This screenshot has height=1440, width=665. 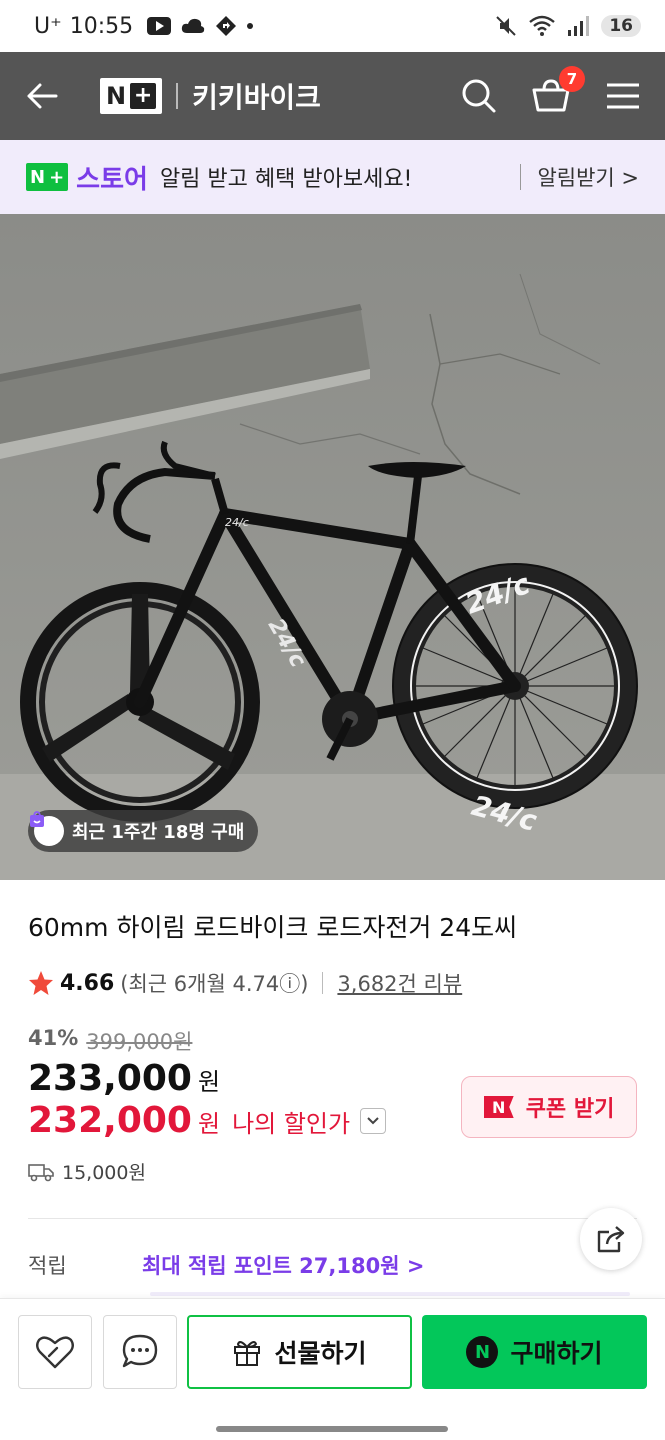 What do you see at coordinates (542, 25) in the screenshot?
I see `wifi-icon` at bounding box center [542, 25].